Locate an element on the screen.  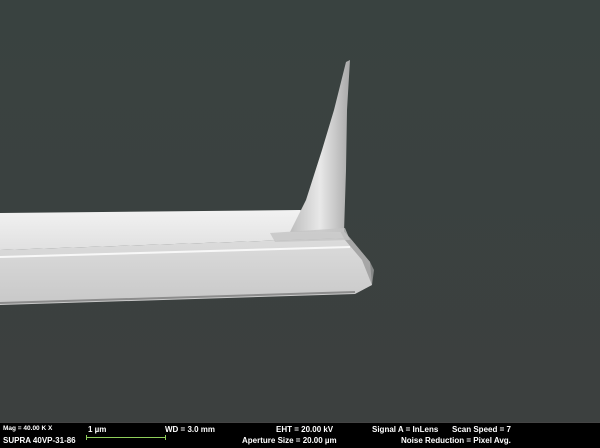
signal-label: Signal A = InLens is located at coordinates (405, 429).